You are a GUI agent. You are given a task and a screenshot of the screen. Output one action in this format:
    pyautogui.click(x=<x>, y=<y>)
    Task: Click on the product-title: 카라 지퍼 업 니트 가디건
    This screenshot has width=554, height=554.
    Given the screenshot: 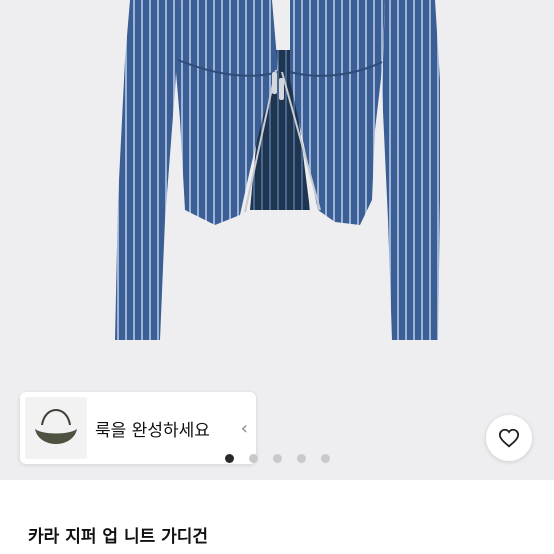 What is the action you would take?
    pyautogui.click(x=118, y=537)
    